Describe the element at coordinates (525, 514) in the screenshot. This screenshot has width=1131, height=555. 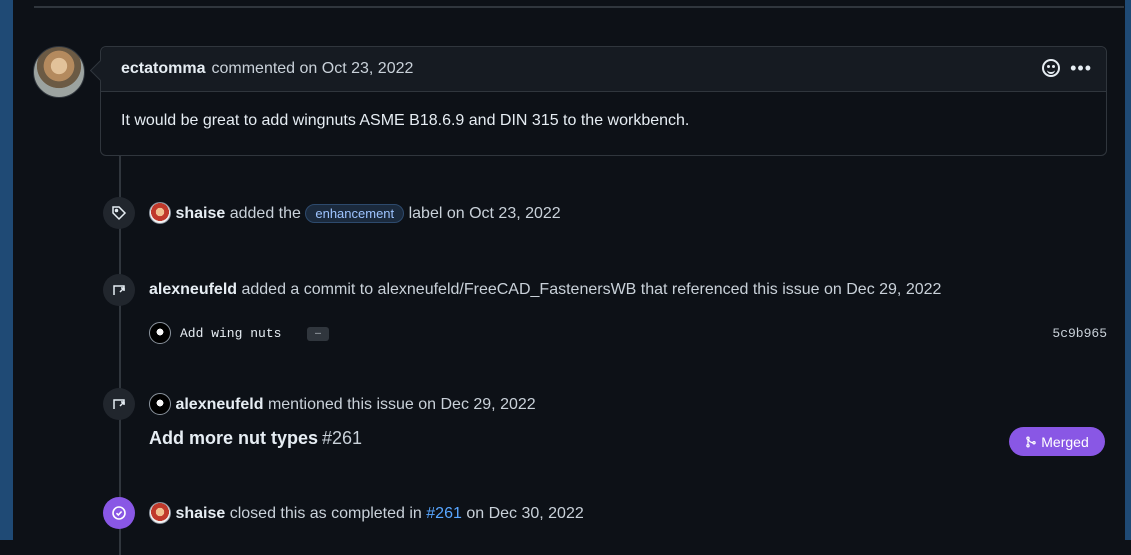
I see `event-text: on Dec 30, 2022` at that location.